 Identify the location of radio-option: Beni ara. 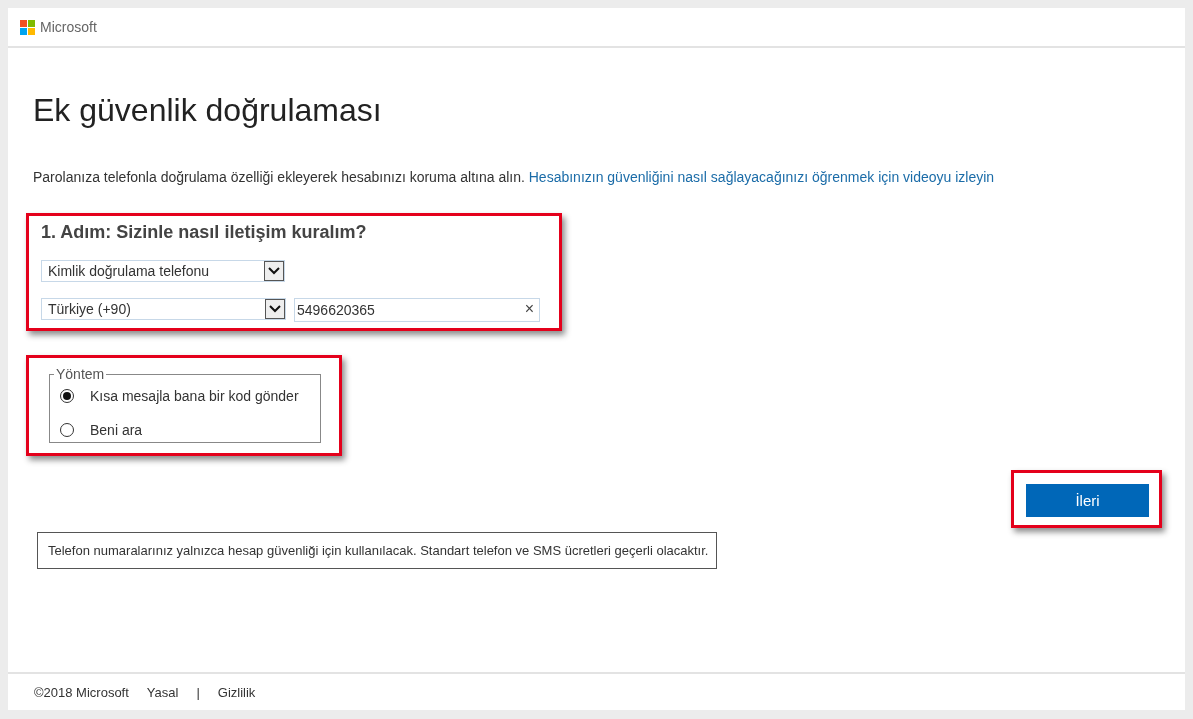
(187, 430).